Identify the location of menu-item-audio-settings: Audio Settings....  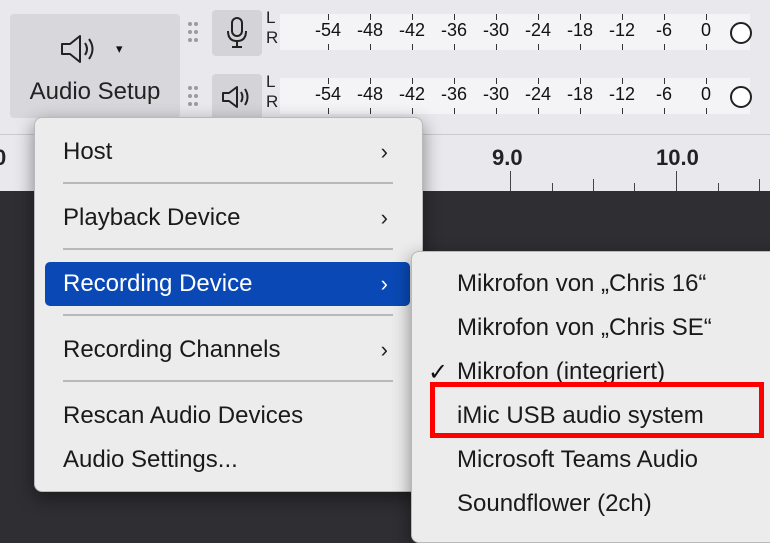
(227, 460).